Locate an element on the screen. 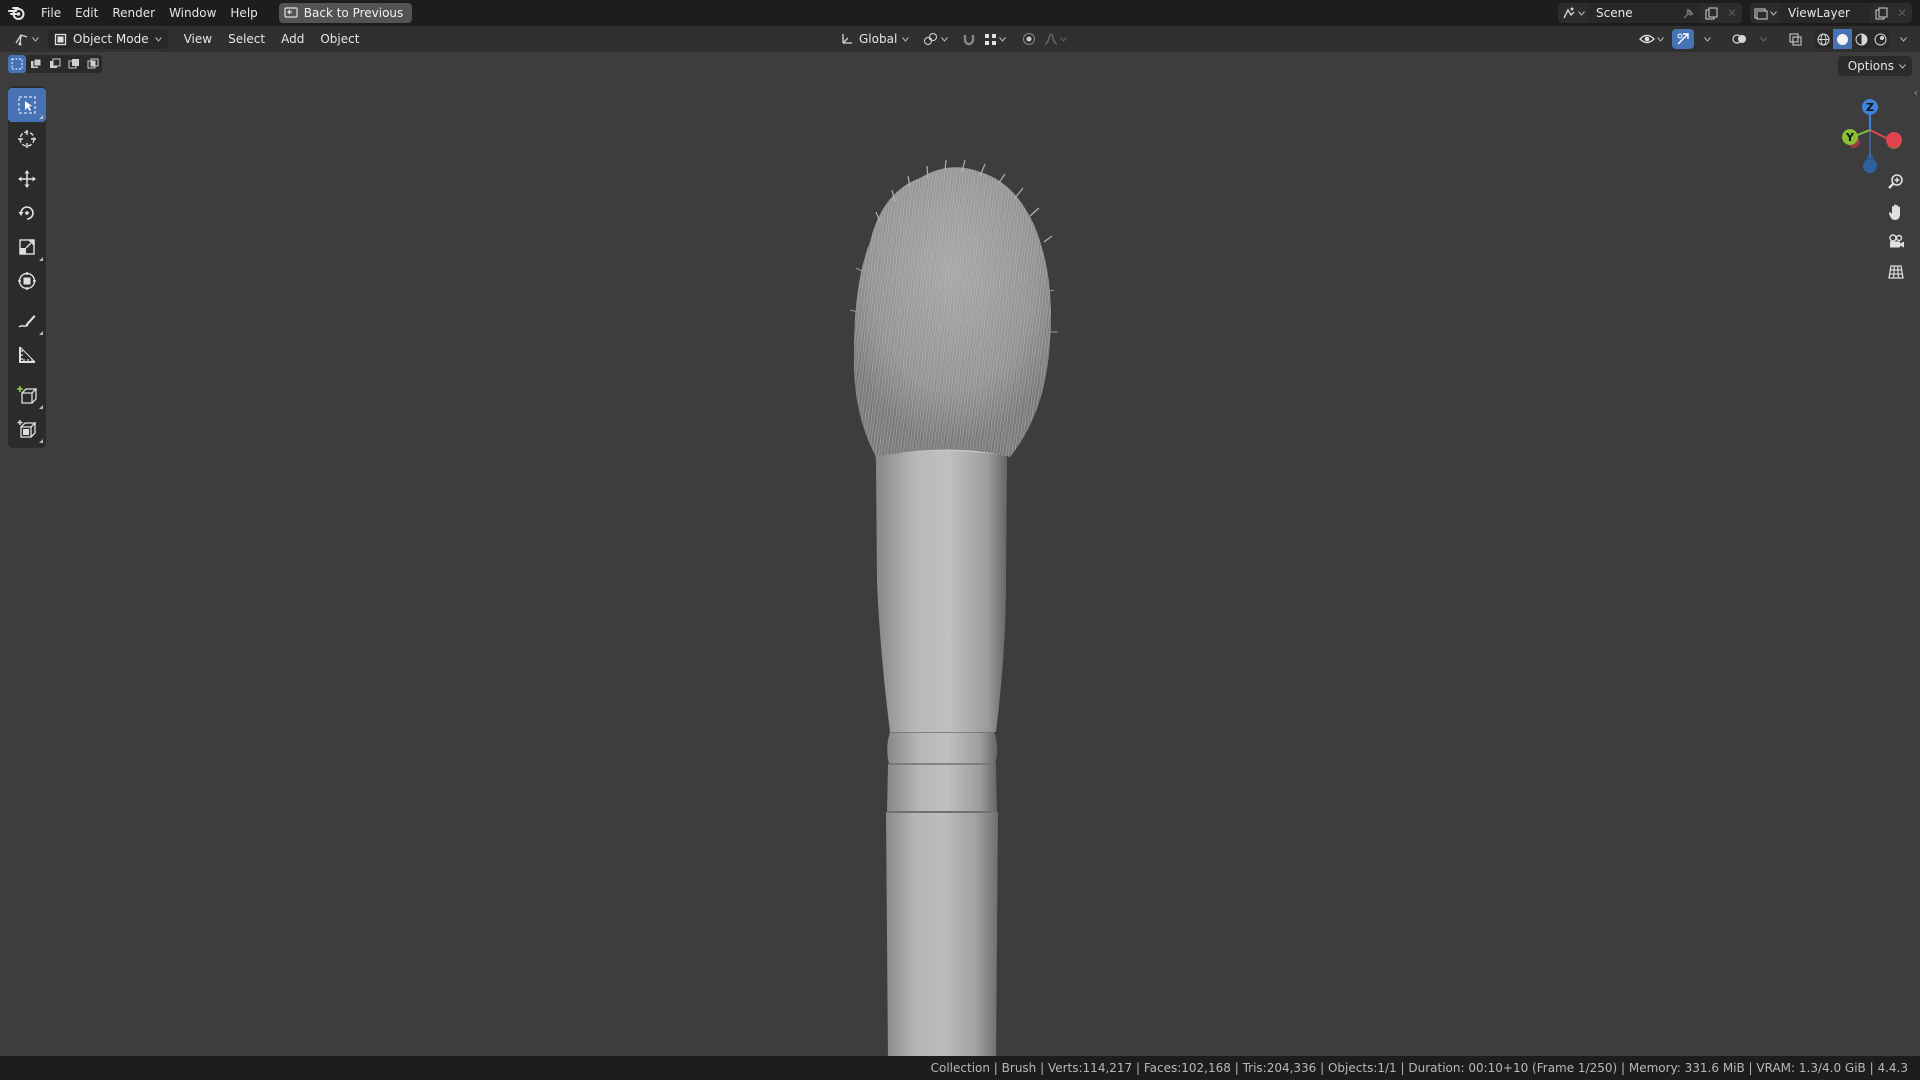 The width and height of the screenshot is (1920, 1080). select-mode-extend-button is located at coordinates (36, 64).